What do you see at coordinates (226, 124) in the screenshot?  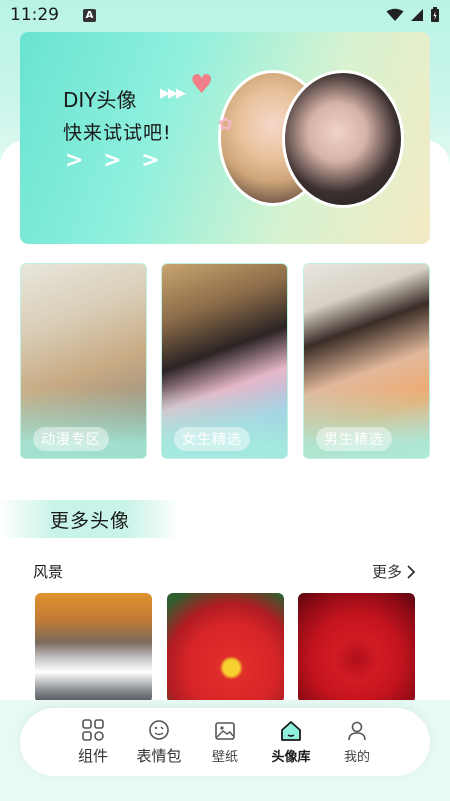 I see `bunny-icon: ✿` at bounding box center [226, 124].